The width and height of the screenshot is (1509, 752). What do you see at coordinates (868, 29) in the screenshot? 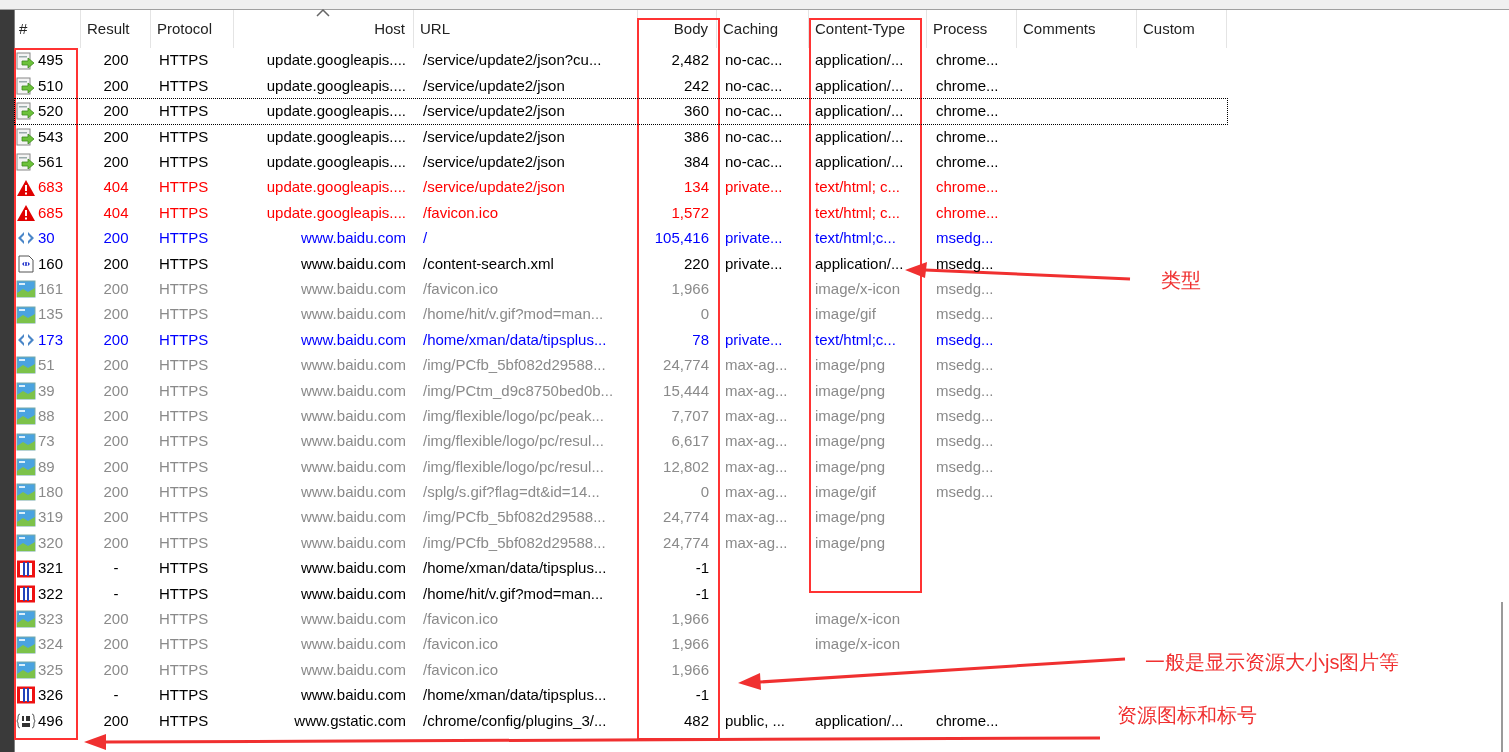
I see `column-header: Content-Type` at bounding box center [868, 29].